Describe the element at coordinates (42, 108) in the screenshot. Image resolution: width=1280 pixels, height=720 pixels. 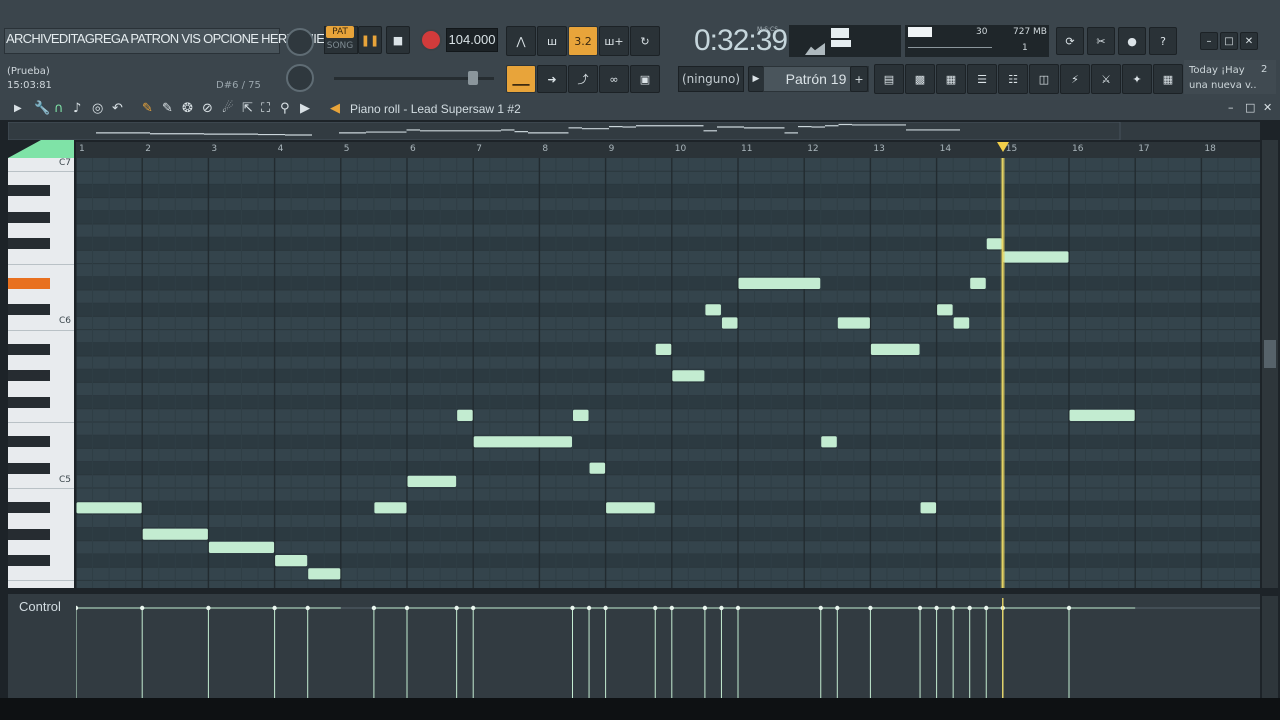
I see `wrench-icon: 🔧` at that location.